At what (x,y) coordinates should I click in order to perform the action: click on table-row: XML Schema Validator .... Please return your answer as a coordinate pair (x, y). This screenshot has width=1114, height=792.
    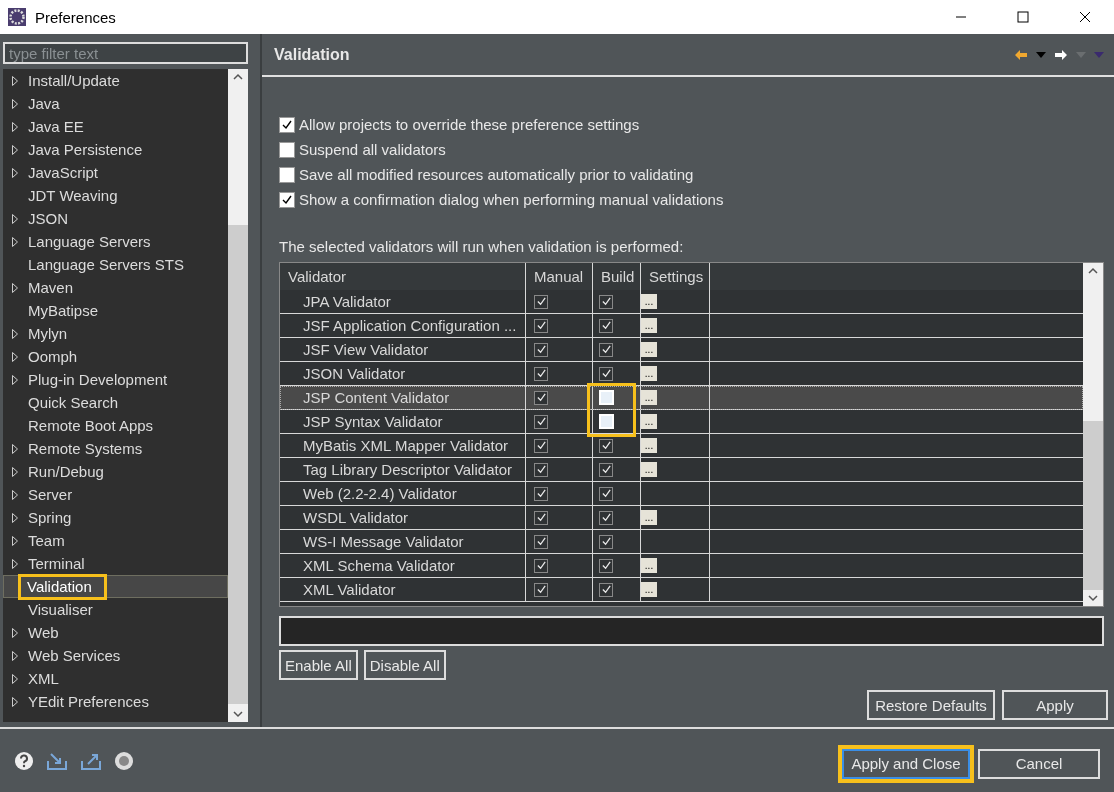
    Looking at the image, I should click on (681, 566).